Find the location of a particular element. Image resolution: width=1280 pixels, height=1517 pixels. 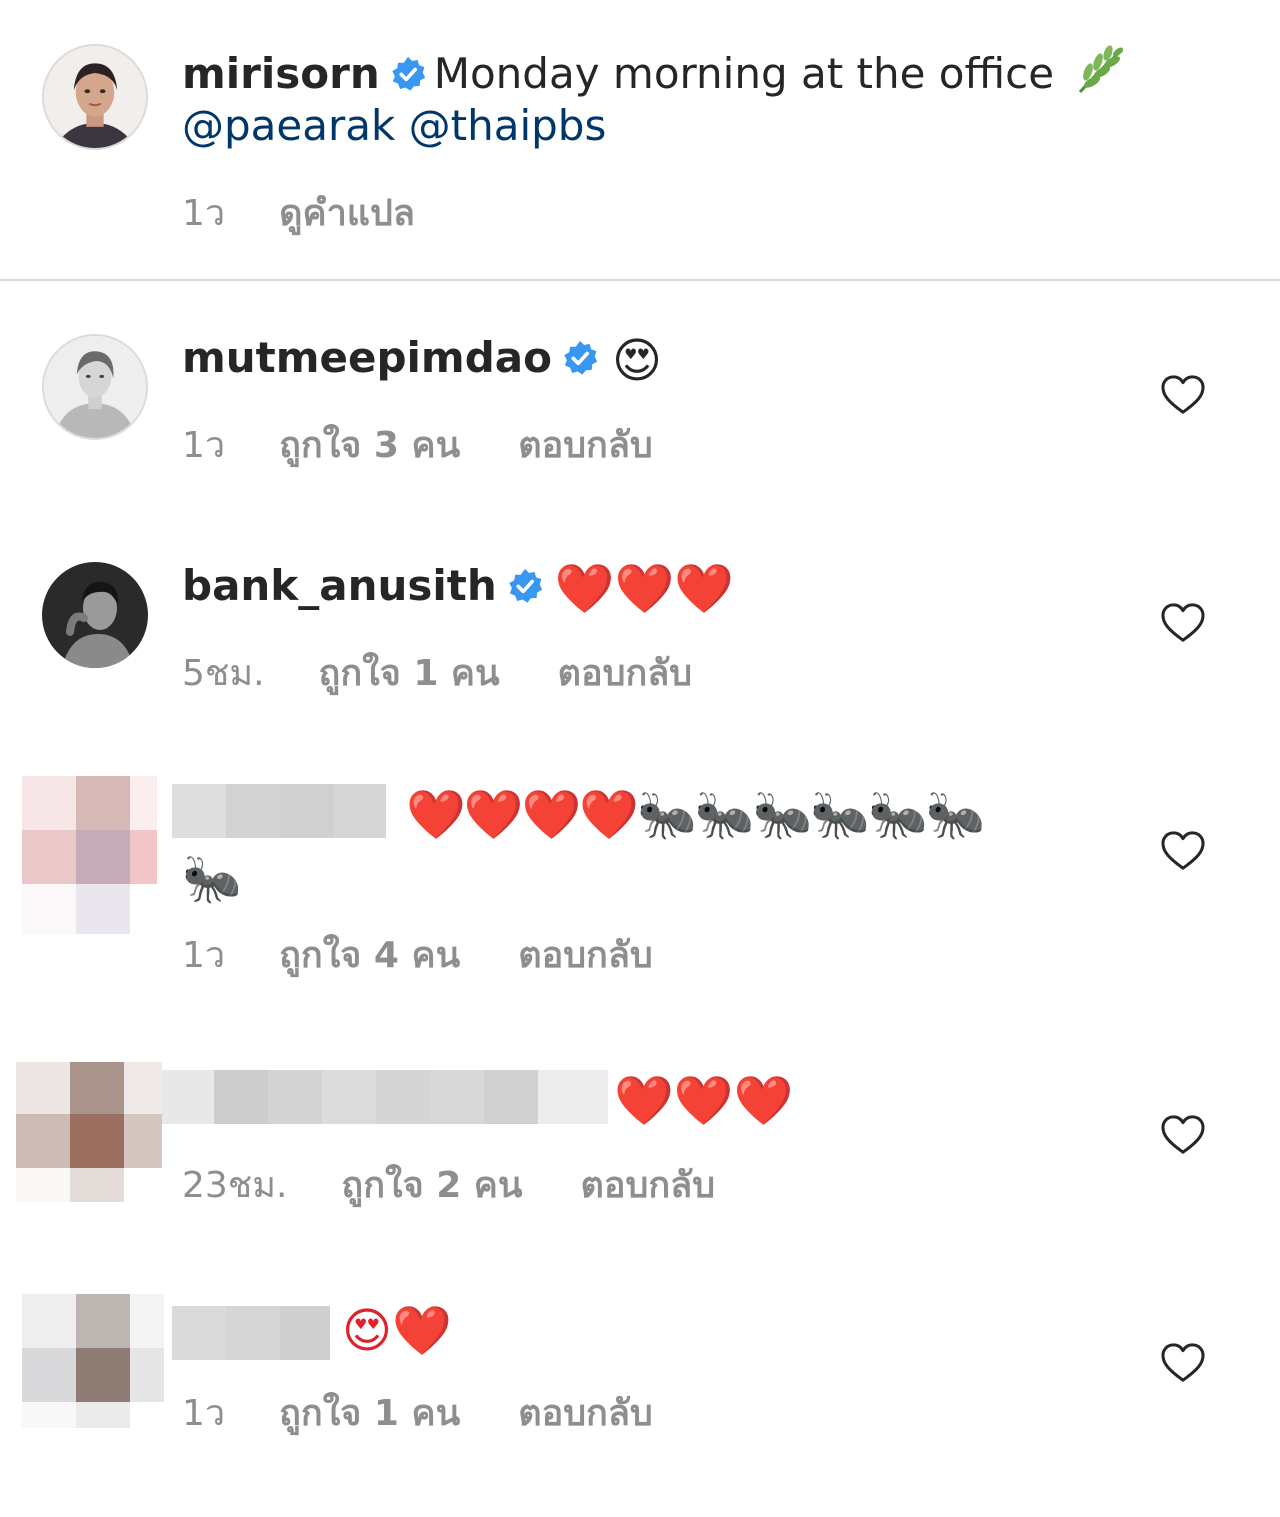

comment-item: ❤️❤️❤️ 23ชม. ถูกใจ 2 คน ตอบกลับ is located at coordinates (640, 1137).